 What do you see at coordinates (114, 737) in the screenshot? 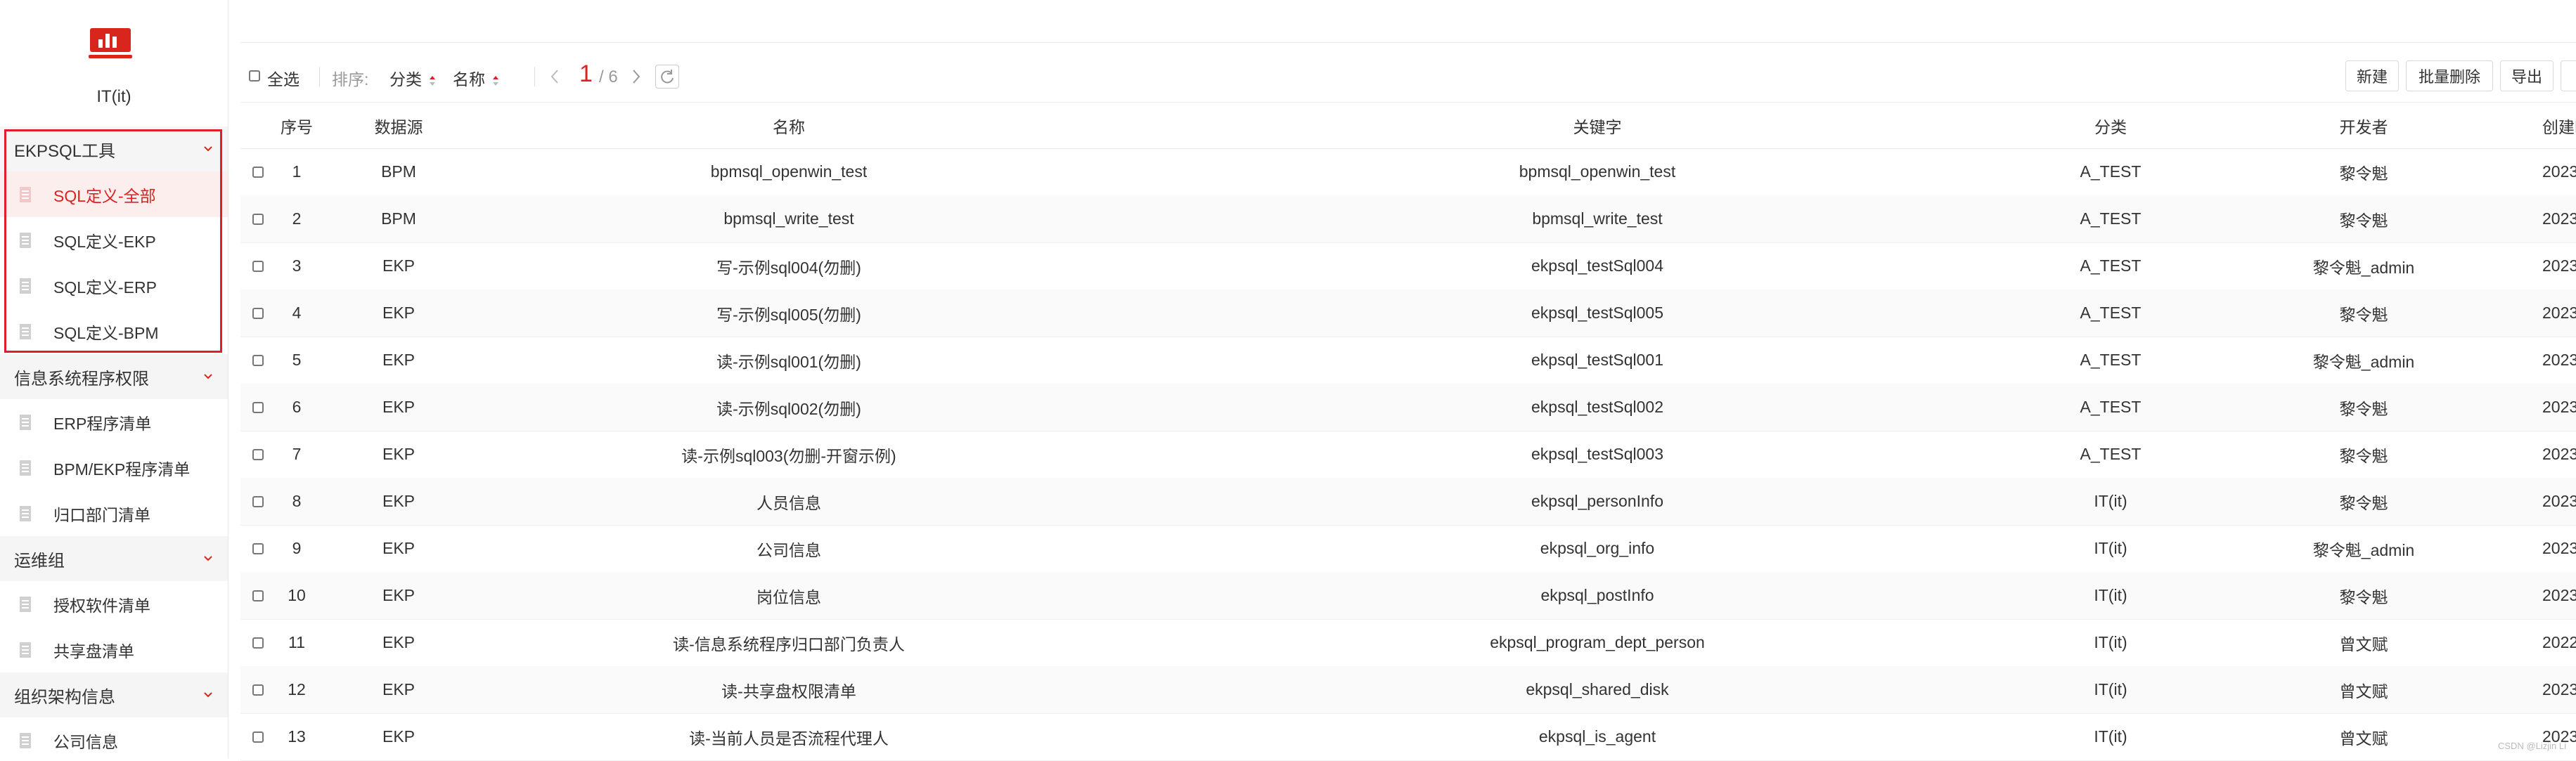
I see `sidebar-item-company-info: 公司信息` at bounding box center [114, 737].